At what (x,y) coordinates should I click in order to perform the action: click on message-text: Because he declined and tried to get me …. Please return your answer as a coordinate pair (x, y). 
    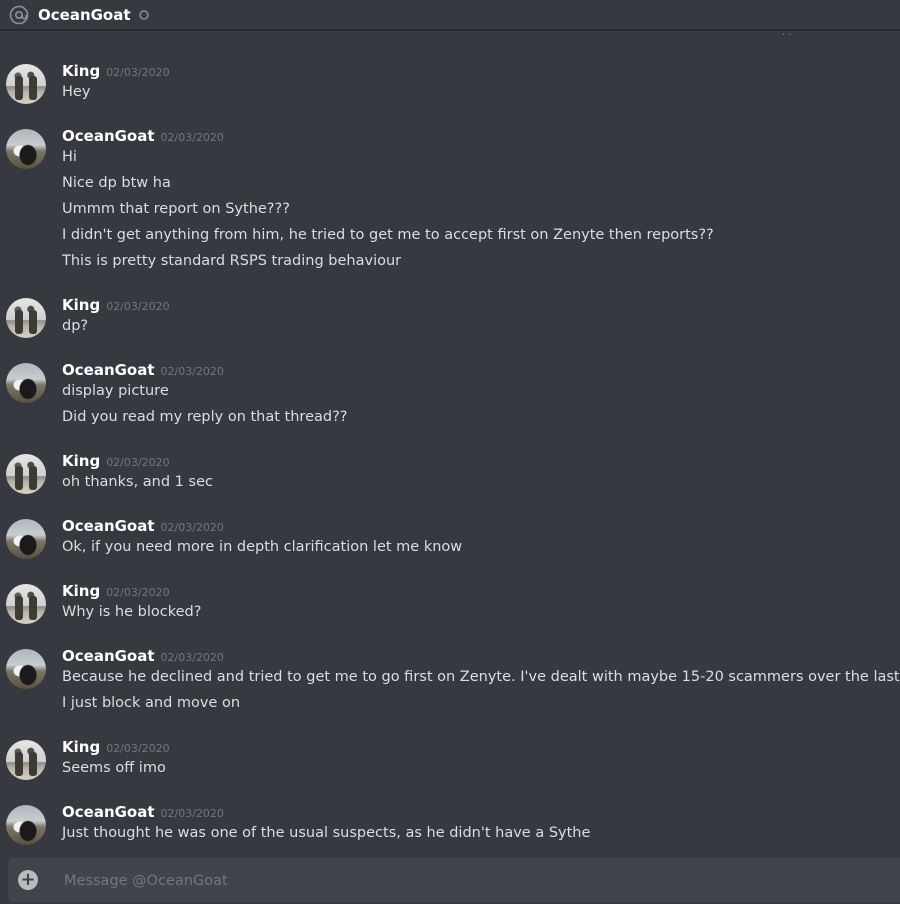
    Looking at the image, I should click on (481, 677).